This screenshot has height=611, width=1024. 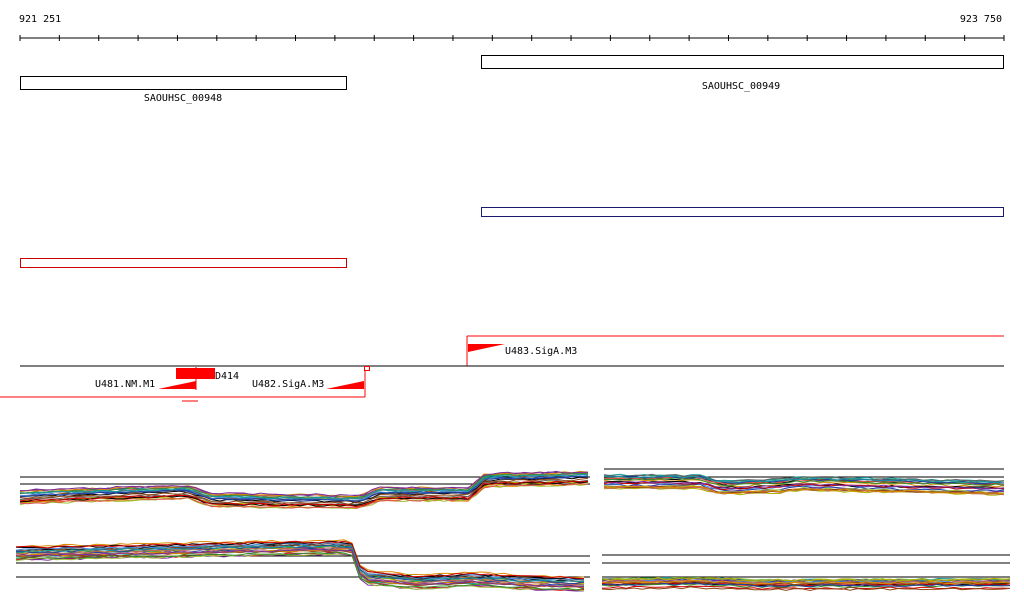 What do you see at coordinates (40, 19) in the screenshot?
I see `start-coordinate: 921 251` at bounding box center [40, 19].